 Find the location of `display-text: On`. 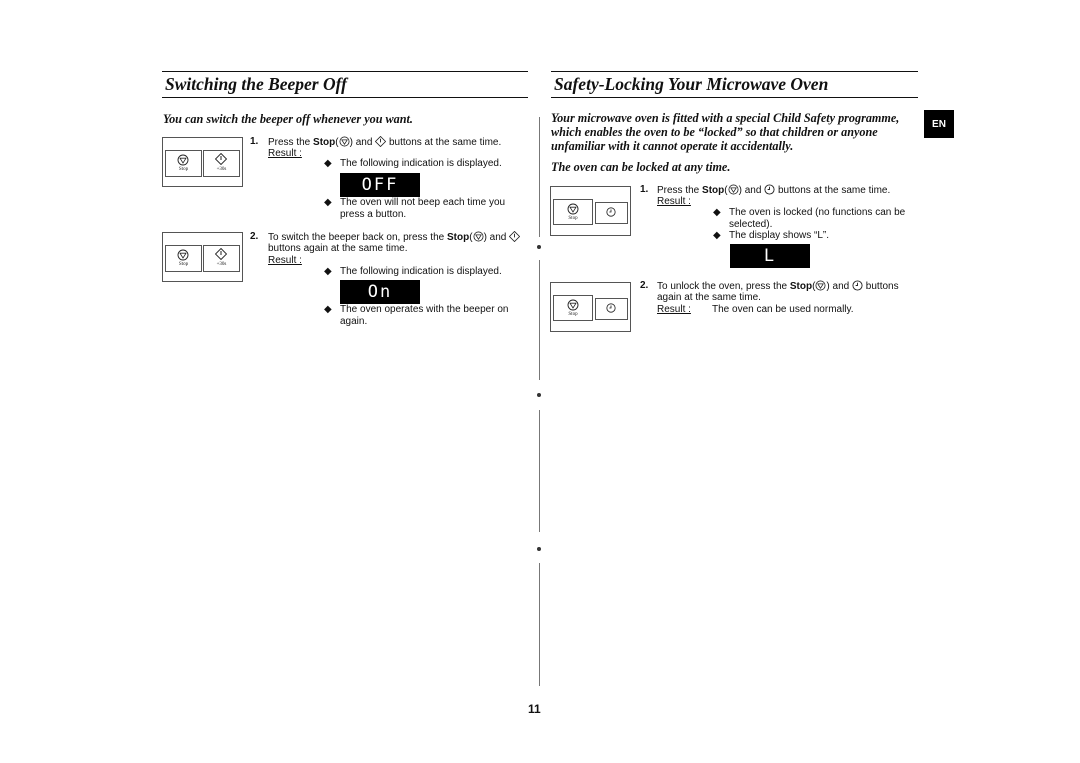

display-text: On is located at coordinates (380, 292).